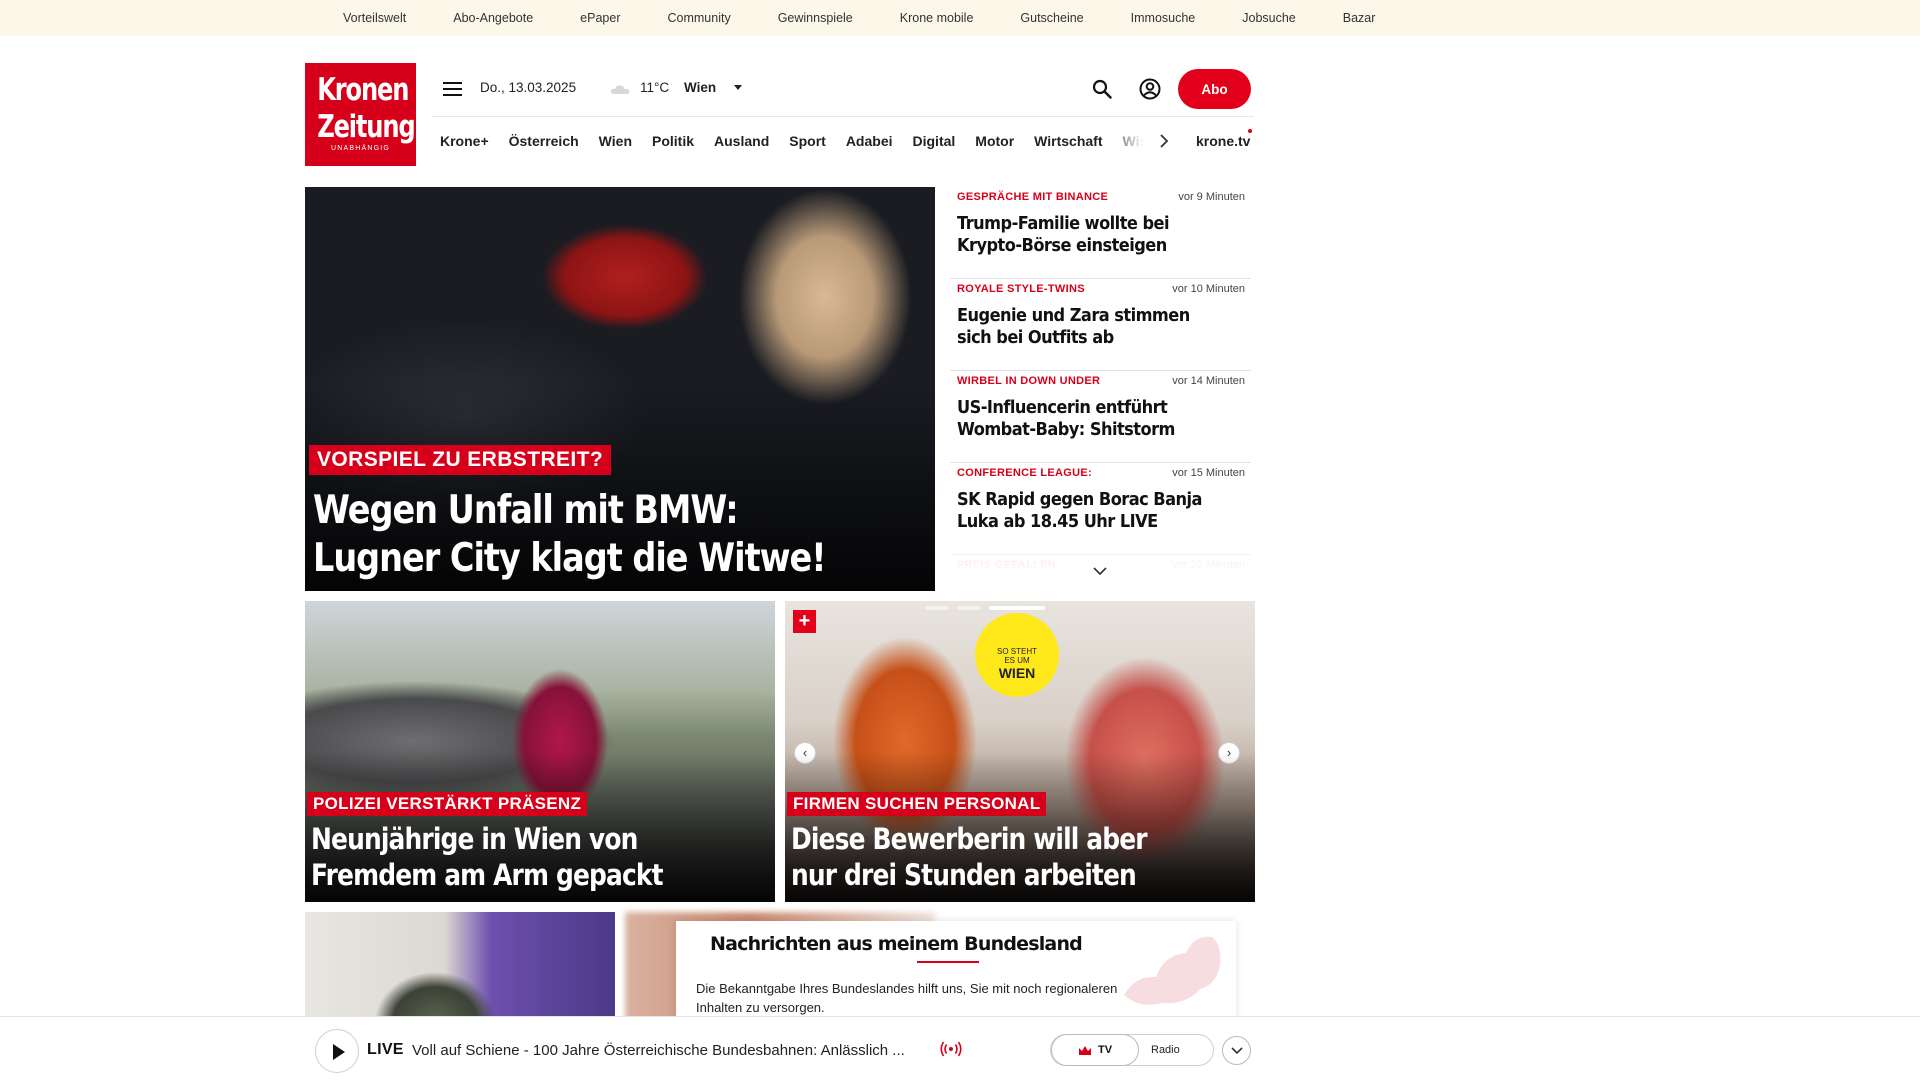 The width and height of the screenshot is (1920, 1080). What do you see at coordinates (1359, 18) in the screenshot?
I see `utility-nav-item: Bazar` at bounding box center [1359, 18].